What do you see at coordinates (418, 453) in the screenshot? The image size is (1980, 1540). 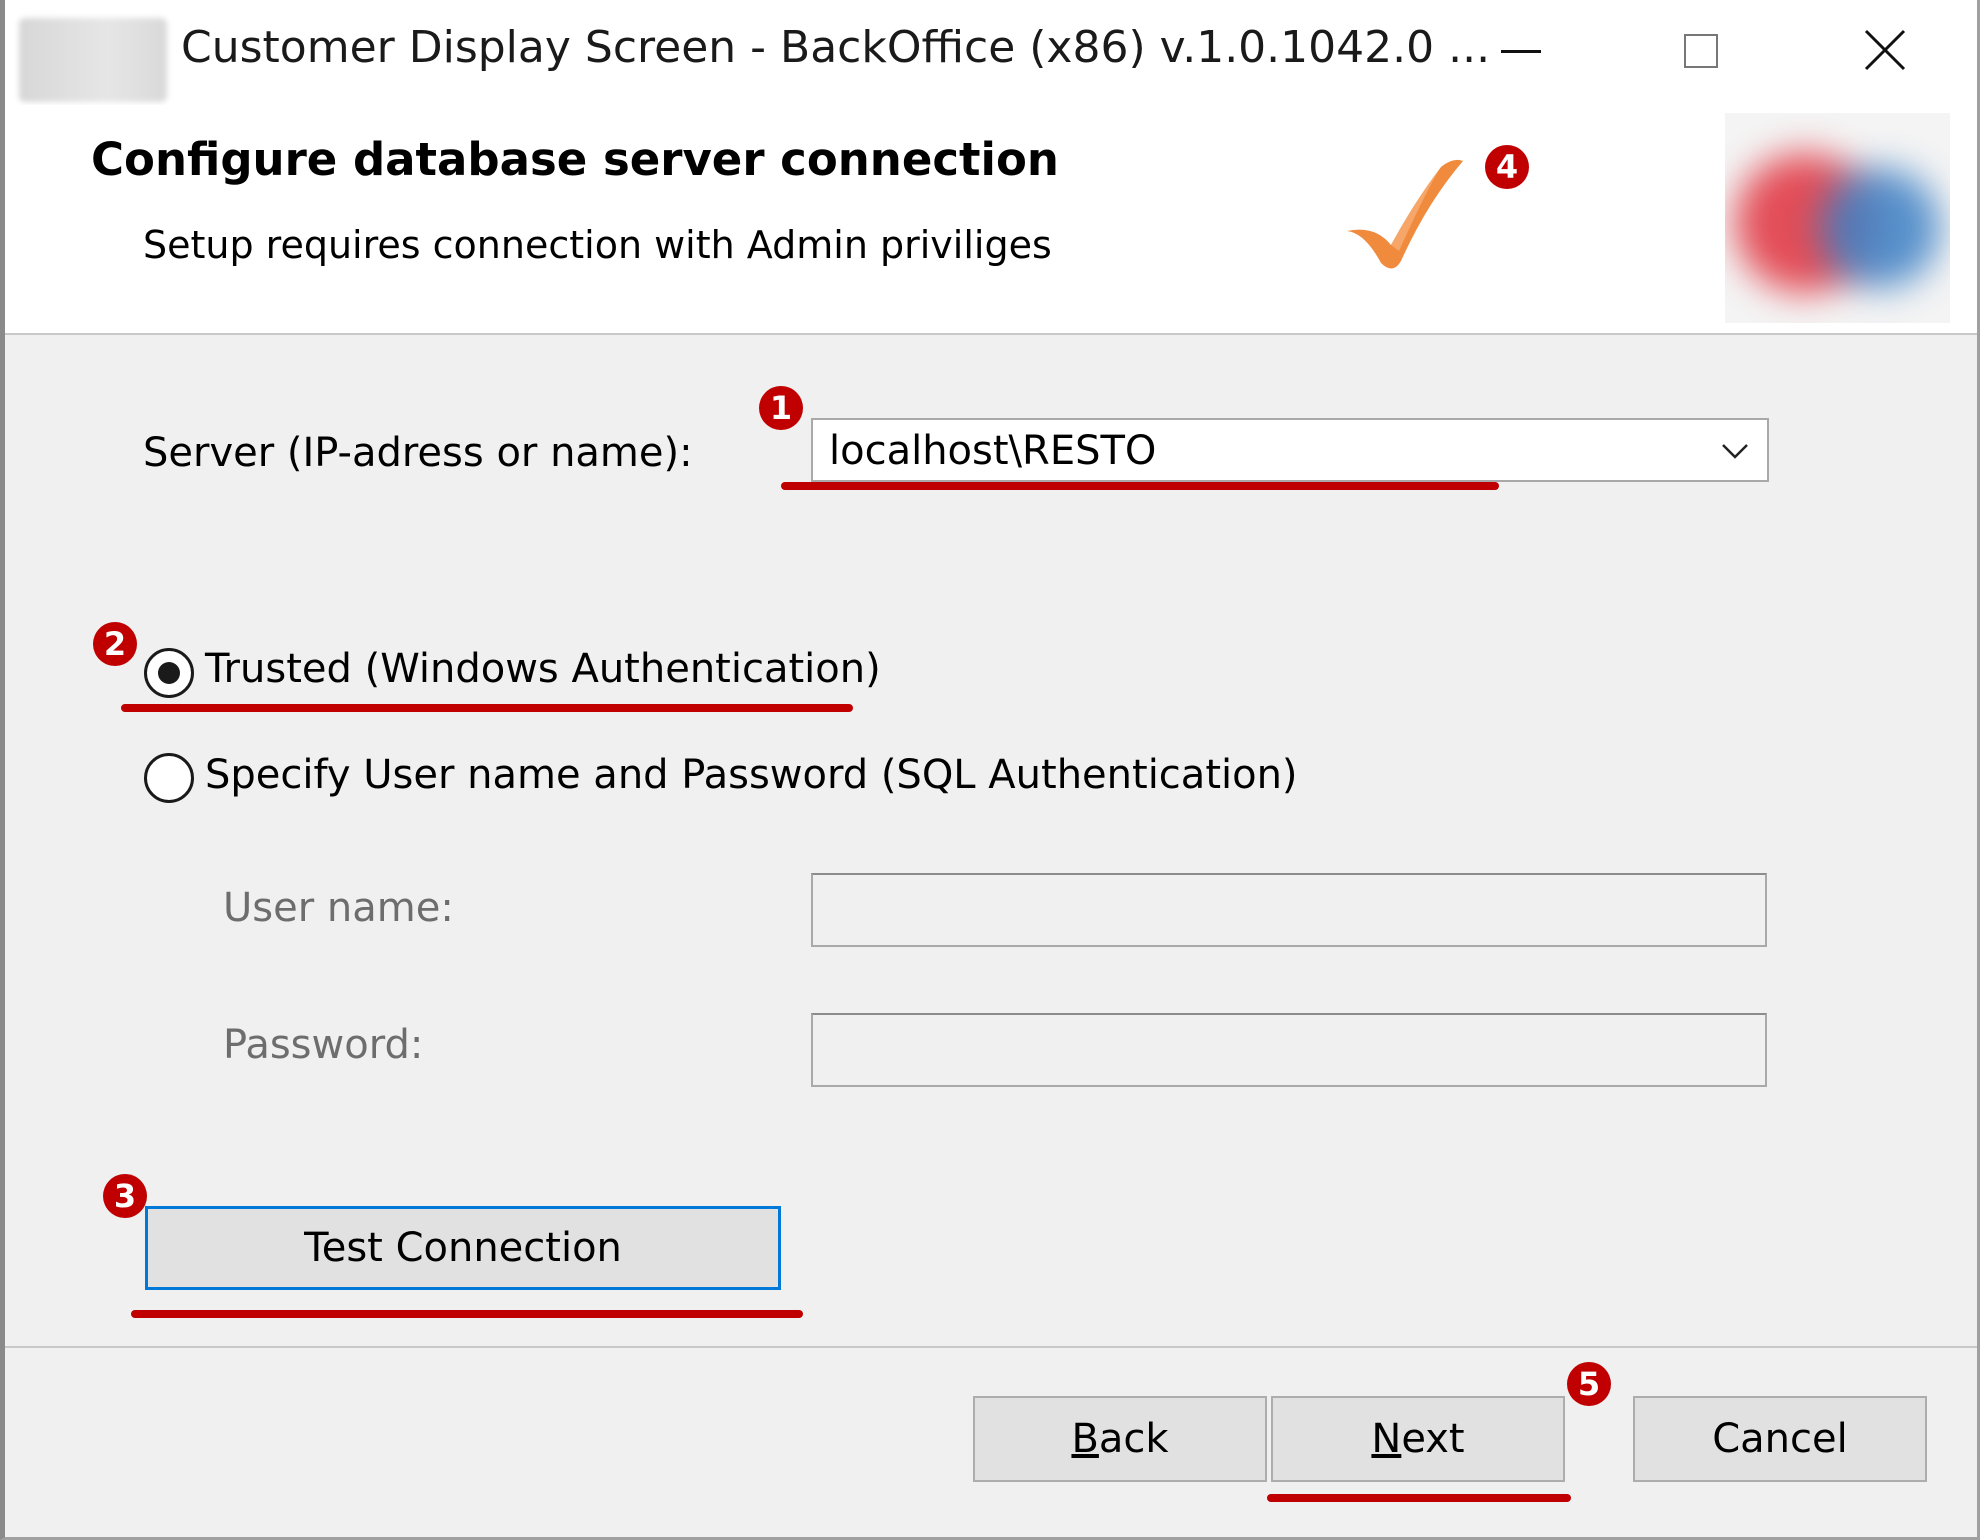 I see `server-label: Server (IP-adress or name):` at bounding box center [418, 453].